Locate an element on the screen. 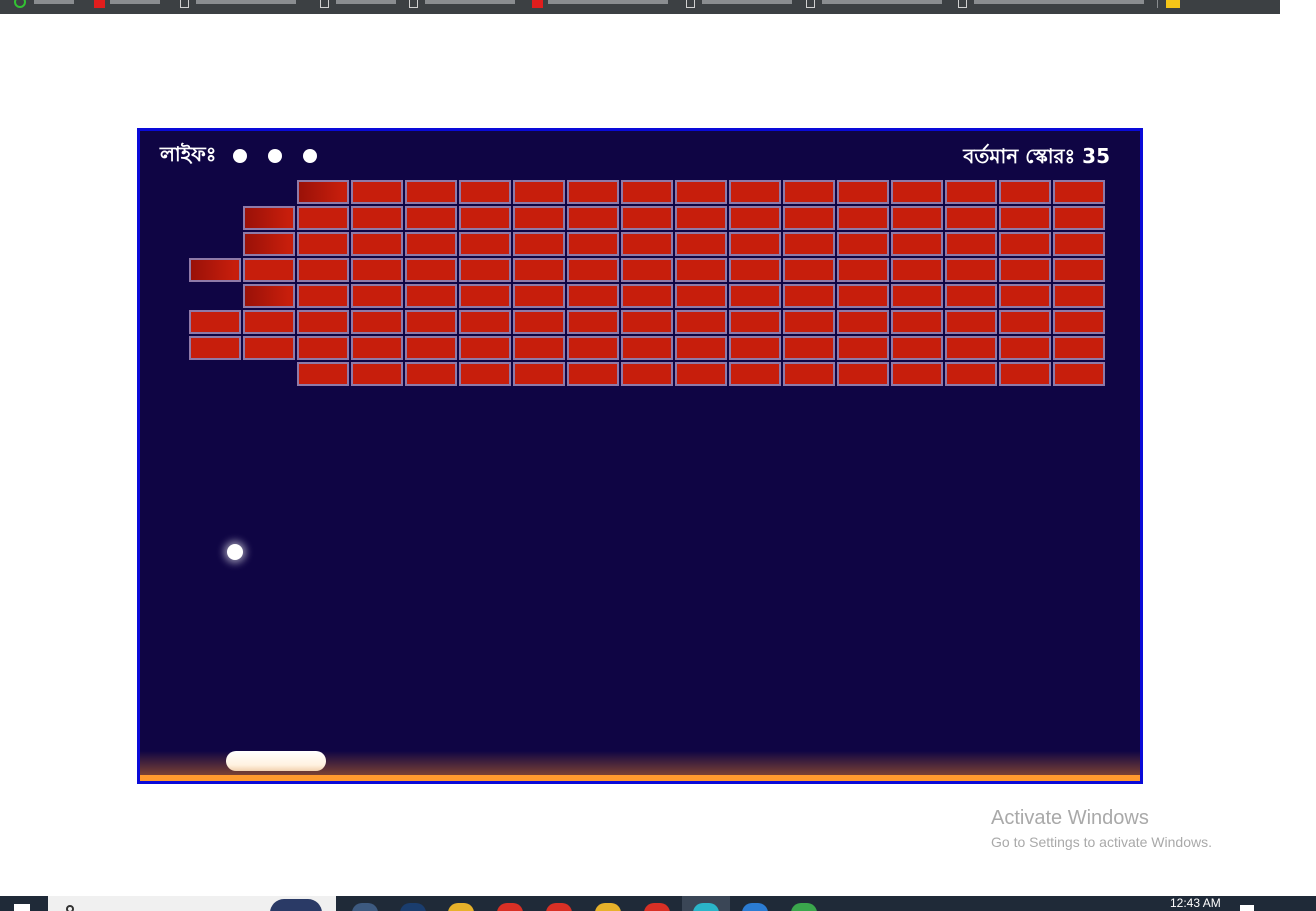 This screenshot has height=911, width=1316. file-explorer-icon is located at coordinates (608, 907).